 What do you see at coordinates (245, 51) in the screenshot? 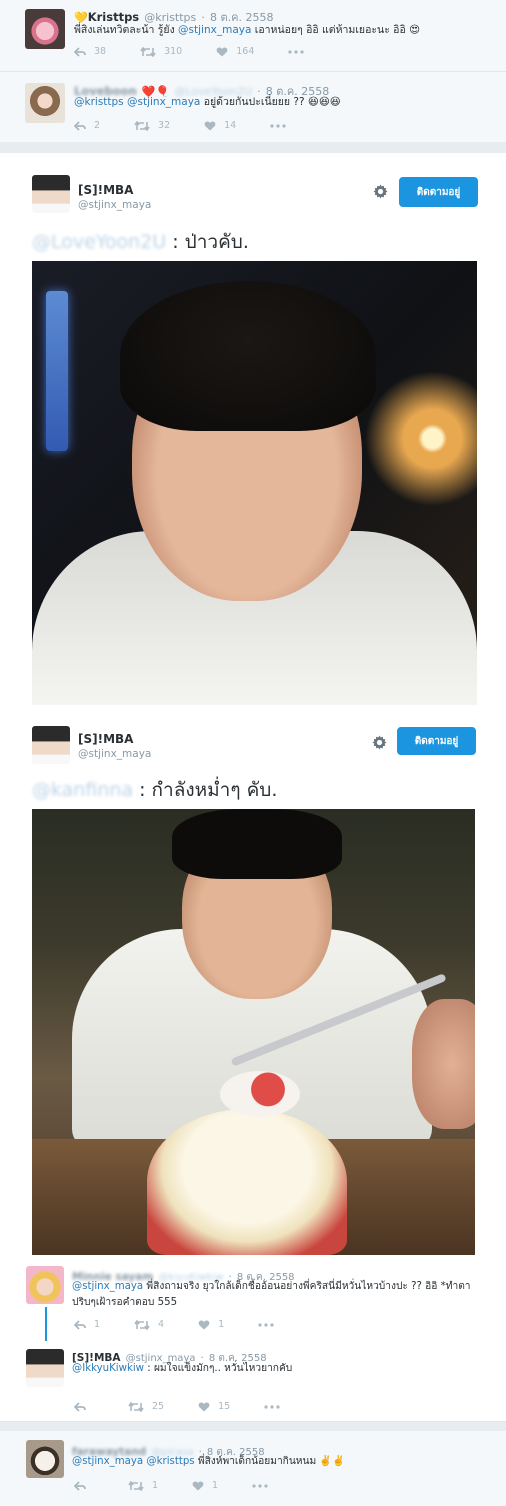
I see `like-count: 164` at bounding box center [245, 51].